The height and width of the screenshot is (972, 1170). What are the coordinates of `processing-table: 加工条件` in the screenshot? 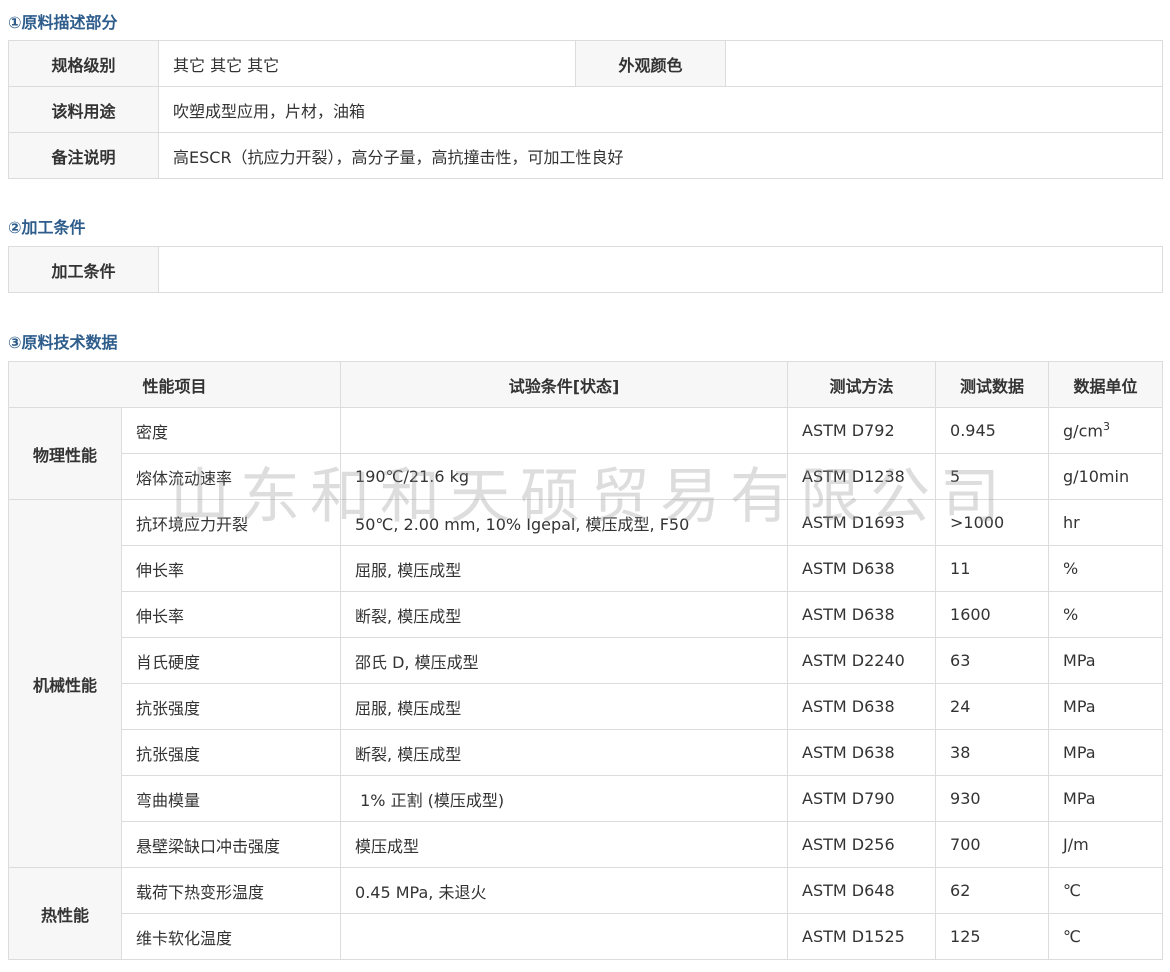 It's located at (585, 269).